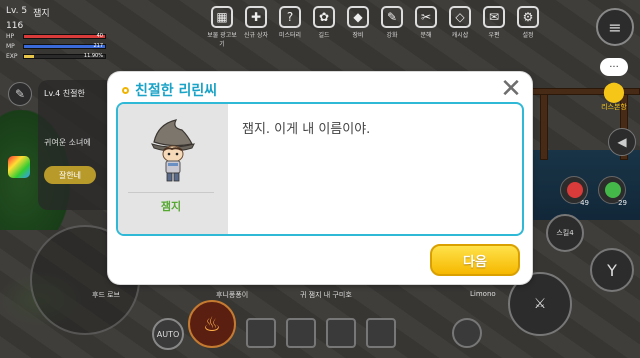 The width and height of the screenshot is (640, 358). I want to click on fire-icon: ♨, so click(212, 324).